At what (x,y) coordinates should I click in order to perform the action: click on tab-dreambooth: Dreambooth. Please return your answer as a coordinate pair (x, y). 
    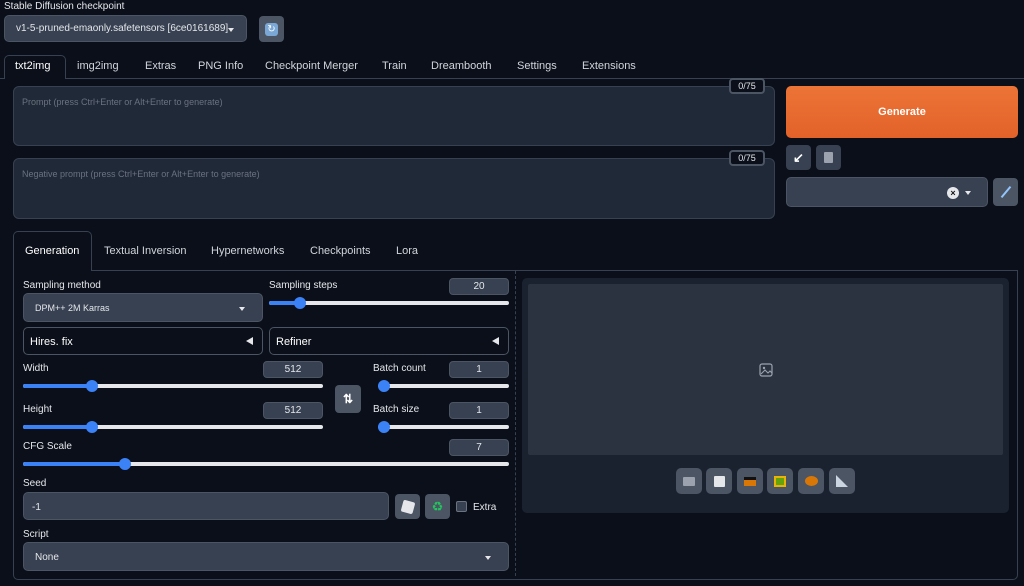
    Looking at the image, I should click on (461, 66).